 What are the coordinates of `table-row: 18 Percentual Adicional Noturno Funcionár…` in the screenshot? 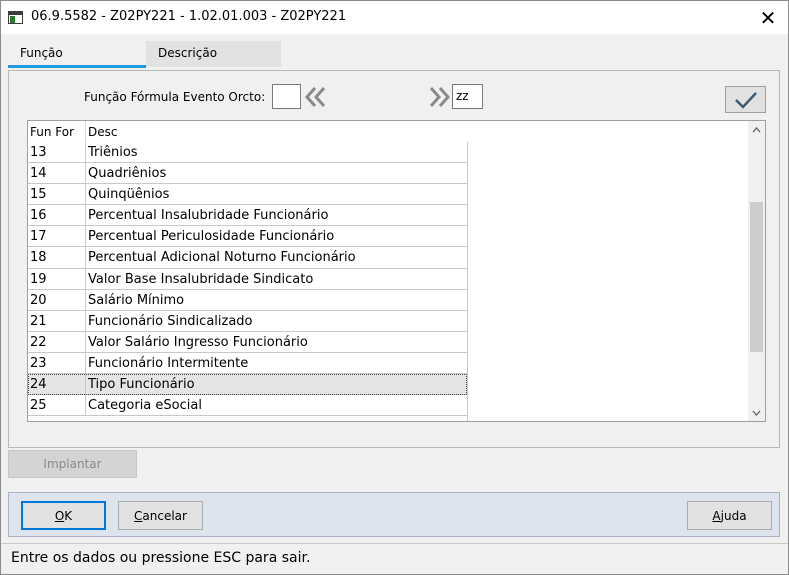 It's located at (247, 258).